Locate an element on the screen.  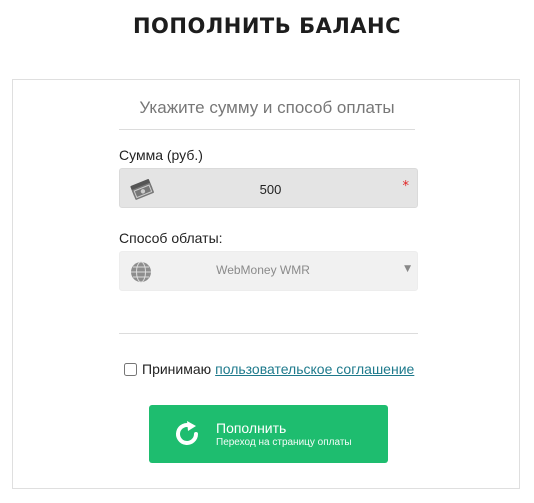
agreement-row: Принимаю пользовательское соглашение is located at coordinates (269, 369).